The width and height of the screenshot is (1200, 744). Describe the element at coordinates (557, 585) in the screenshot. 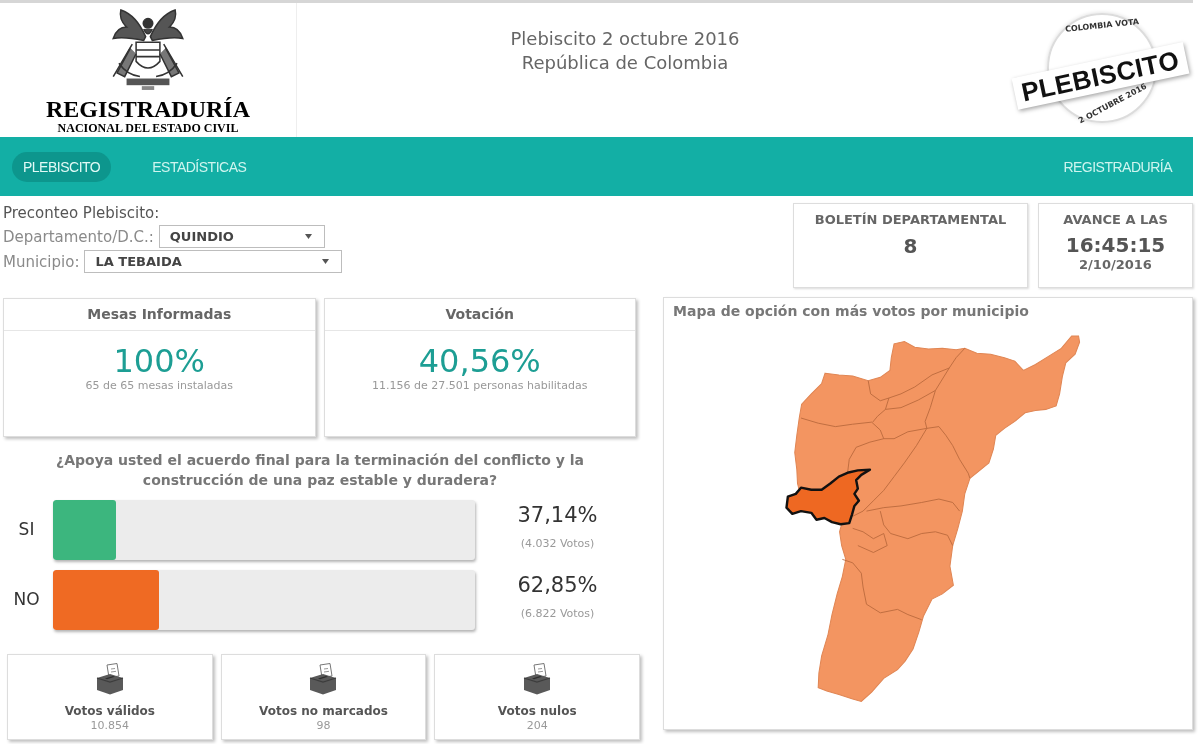

I see `percent-value: 62,85%` at that location.